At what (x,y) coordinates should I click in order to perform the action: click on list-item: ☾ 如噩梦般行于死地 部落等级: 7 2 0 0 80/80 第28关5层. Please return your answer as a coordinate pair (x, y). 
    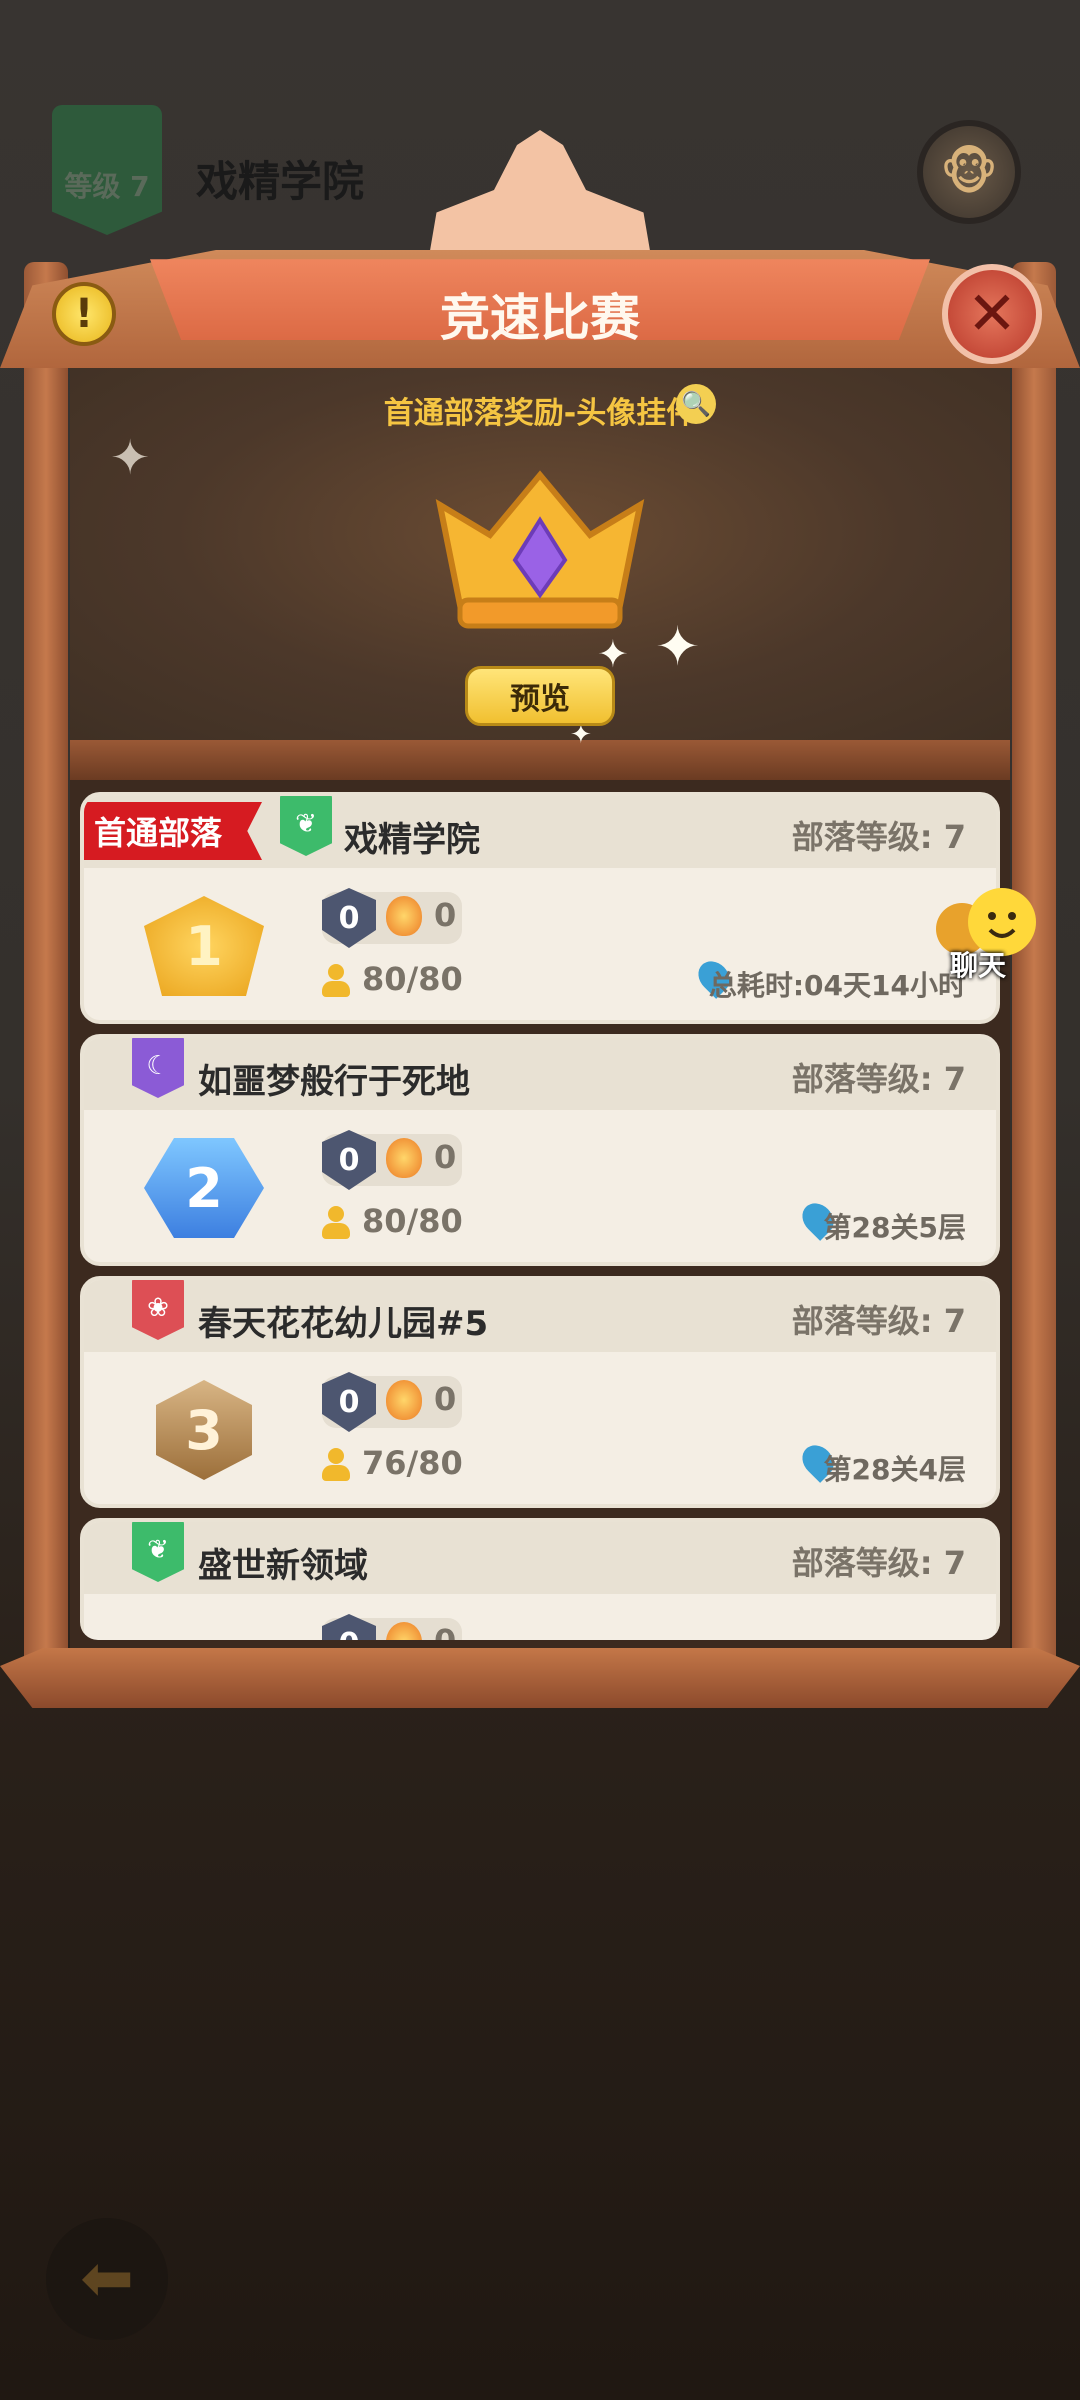
    Looking at the image, I should click on (540, 1150).